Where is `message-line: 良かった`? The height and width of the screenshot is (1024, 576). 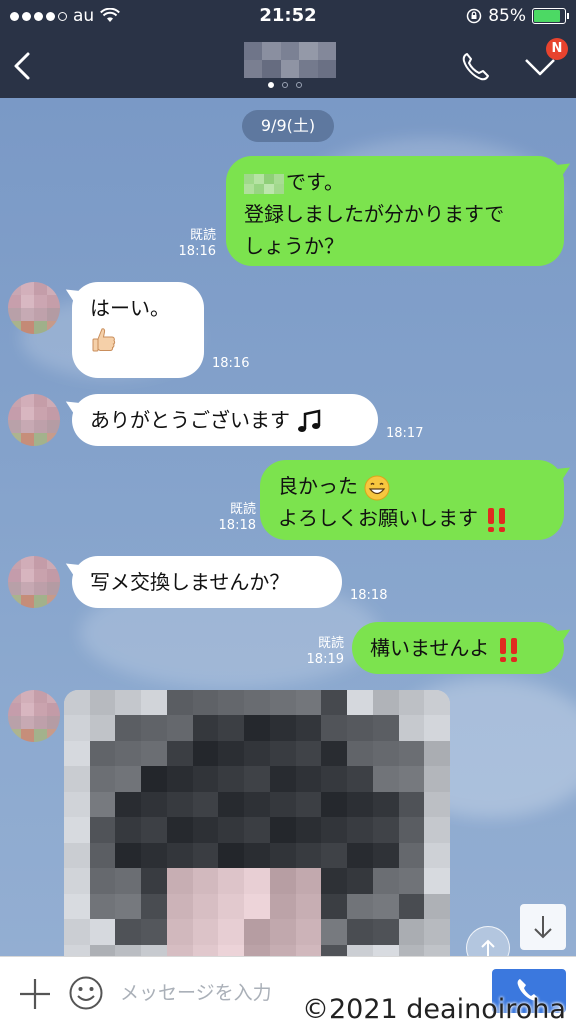
message-line: 良かった is located at coordinates (412, 486).